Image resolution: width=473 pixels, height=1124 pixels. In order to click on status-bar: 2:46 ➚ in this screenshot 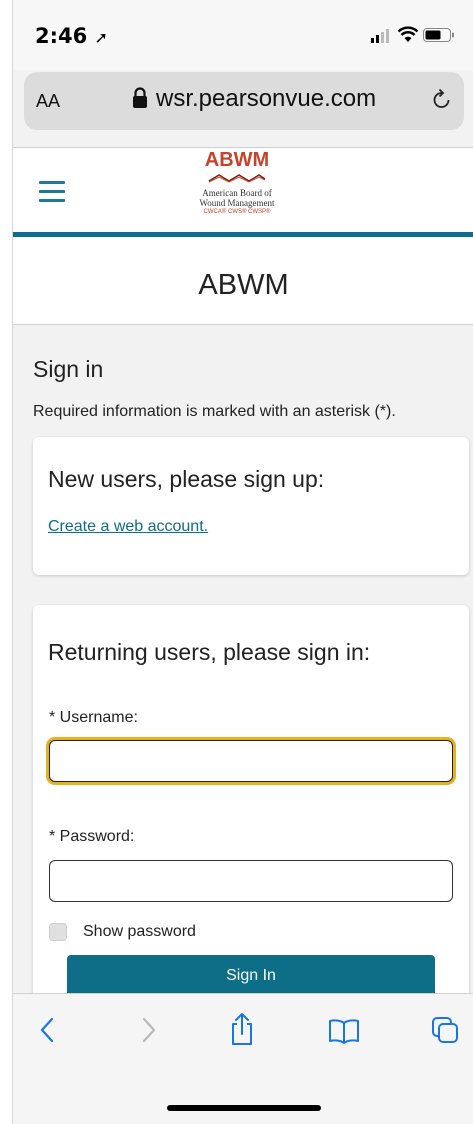, I will do `click(243, 35)`.